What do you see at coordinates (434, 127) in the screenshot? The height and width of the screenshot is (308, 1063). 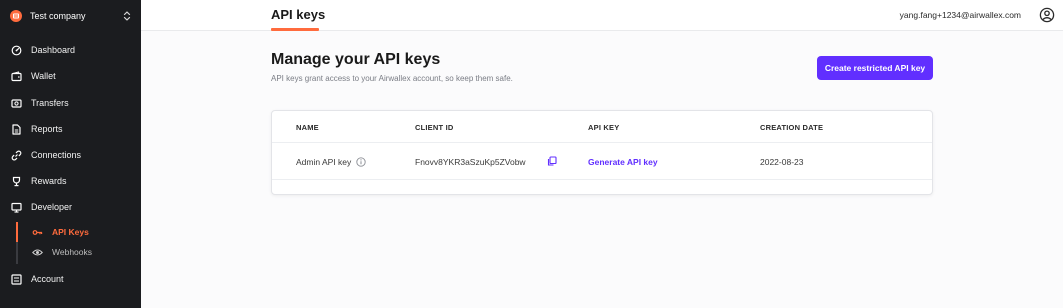 I see `column-header-client-id: CLIENT ID` at bounding box center [434, 127].